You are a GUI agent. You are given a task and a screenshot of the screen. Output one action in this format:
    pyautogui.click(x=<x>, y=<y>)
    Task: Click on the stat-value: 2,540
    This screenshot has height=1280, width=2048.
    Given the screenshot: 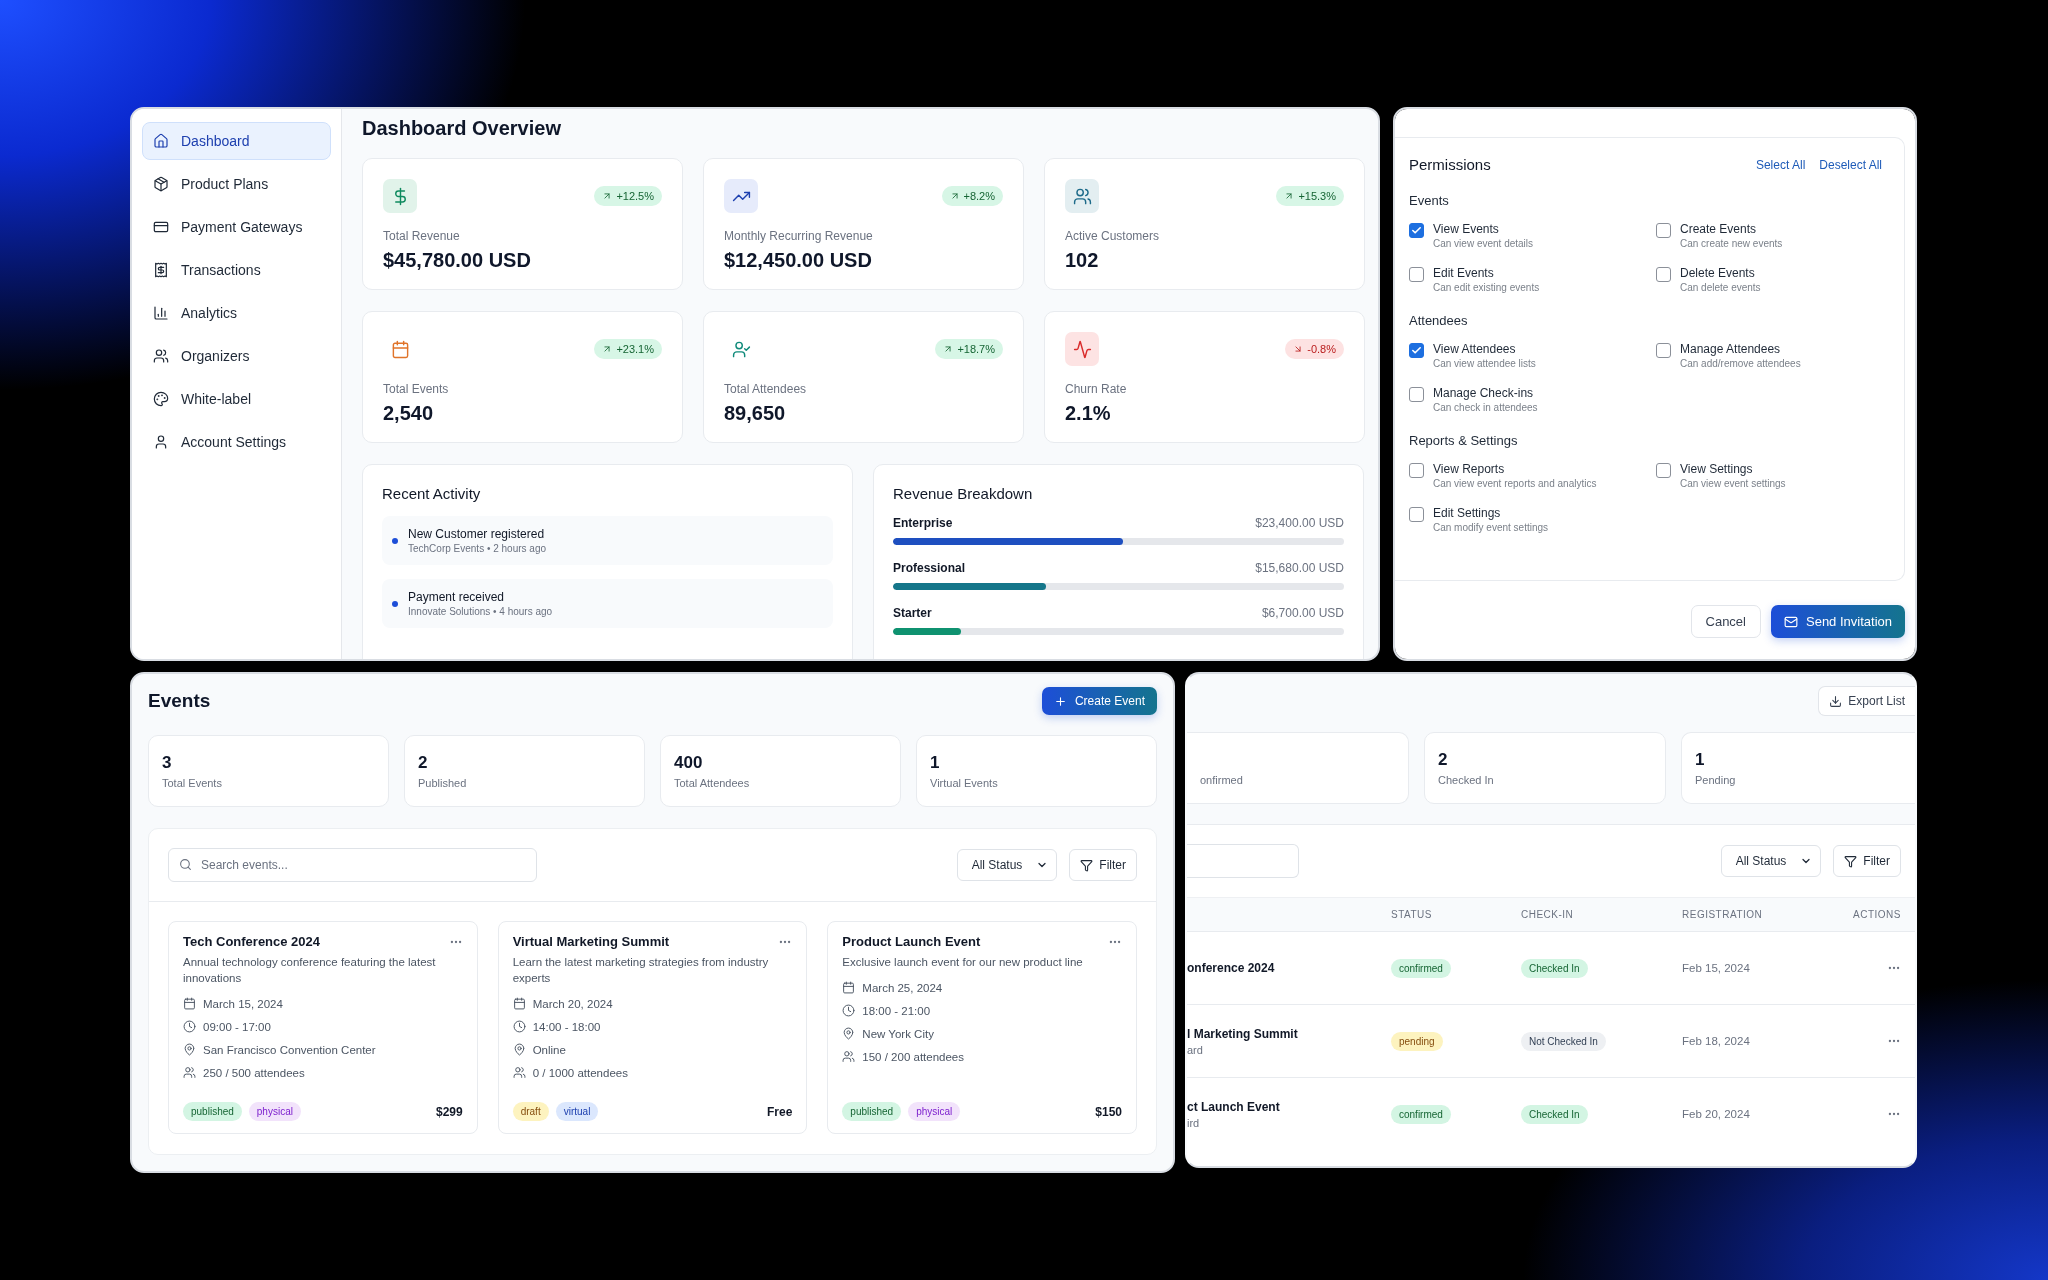 What is the action you would take?
    pyautogui.click(x=409, y=413)
    